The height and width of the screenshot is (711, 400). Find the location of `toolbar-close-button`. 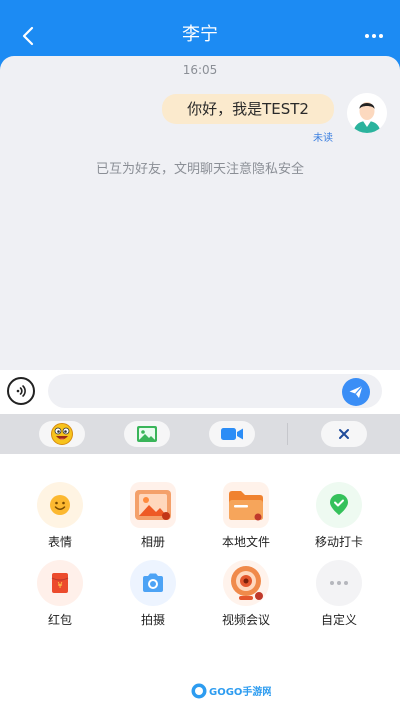

toolbar-close-button is located at coordinates (344, 434).